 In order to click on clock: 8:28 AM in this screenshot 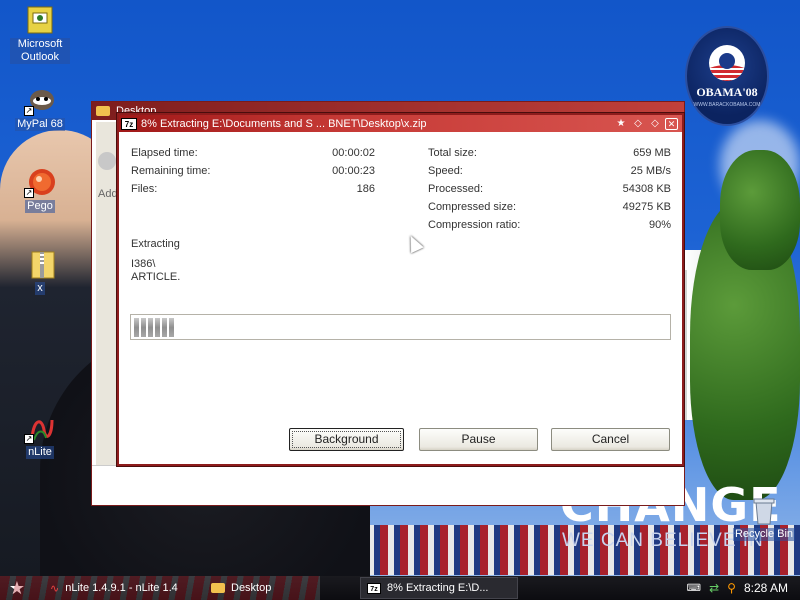, I will do `click(766, 588)`.